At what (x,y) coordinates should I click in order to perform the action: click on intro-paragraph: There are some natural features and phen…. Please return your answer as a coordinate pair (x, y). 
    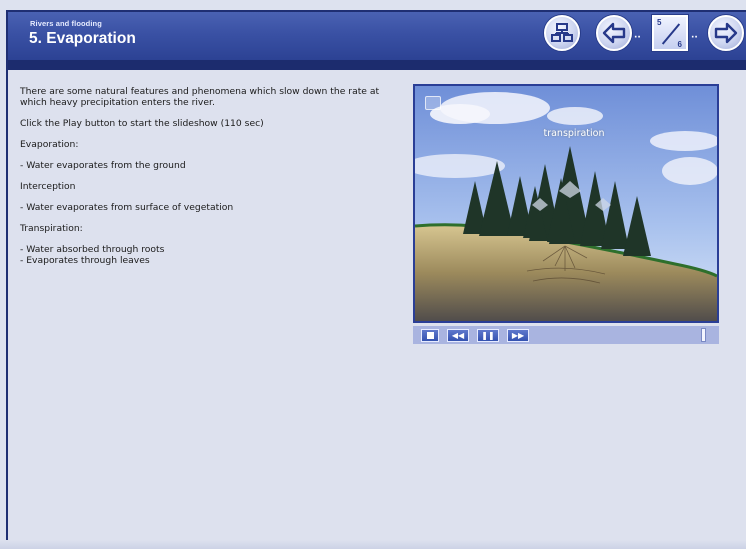
    Looking at the image, I should click on (200, 97).